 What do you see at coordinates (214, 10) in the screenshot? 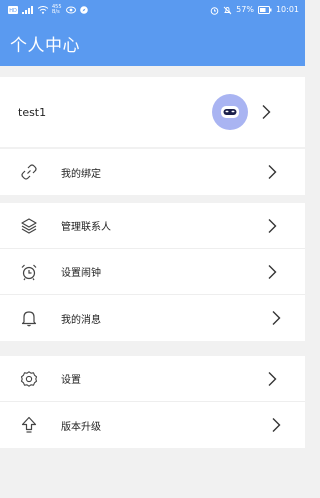
I see `alarm-status-icon` at bounding box center [214, 10].